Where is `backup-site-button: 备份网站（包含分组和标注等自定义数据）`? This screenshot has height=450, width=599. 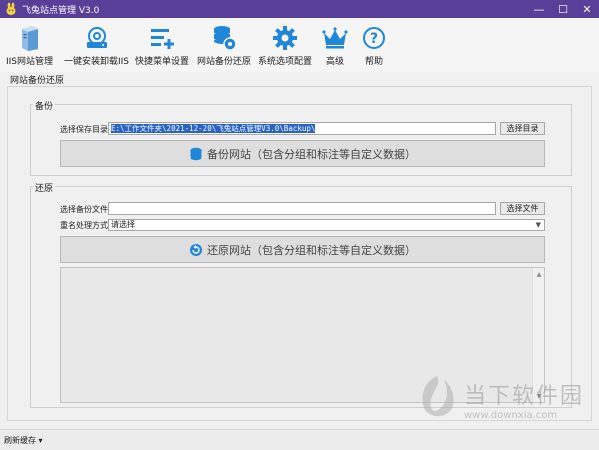 backup-site-button: 备份网站（包含分组和标注等自定义数据） is located at coordinates (302, 153).